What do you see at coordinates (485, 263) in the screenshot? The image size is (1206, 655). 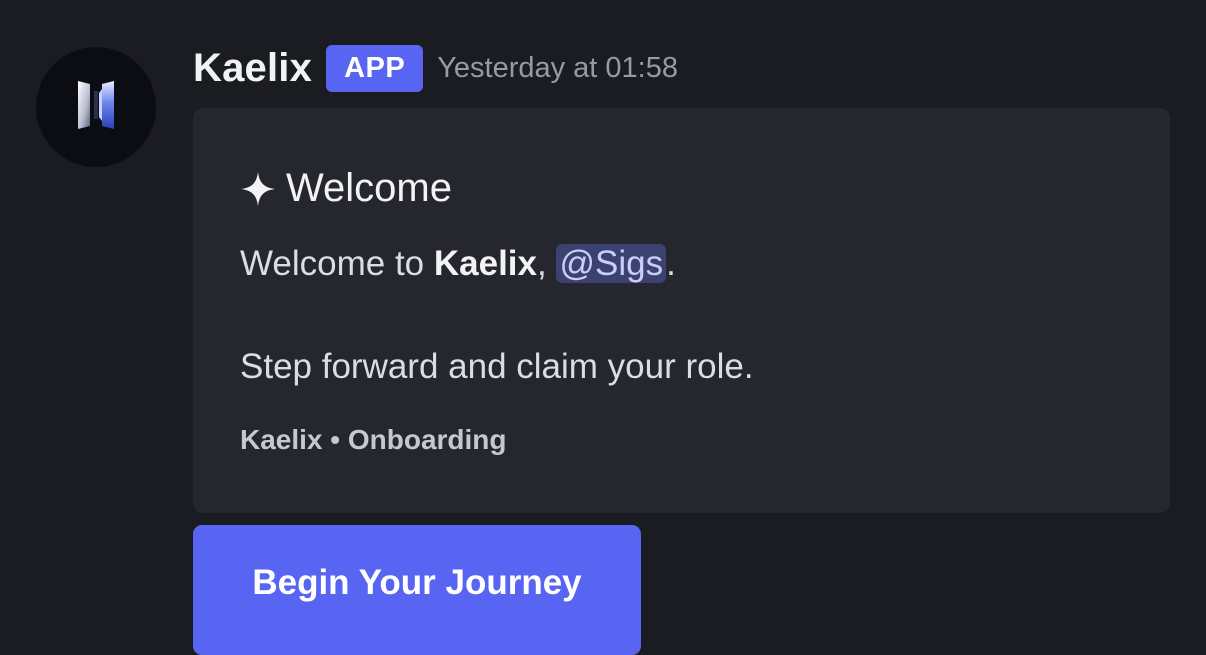 I see `server-name: Kaelix` at bounding box center [485, 263].